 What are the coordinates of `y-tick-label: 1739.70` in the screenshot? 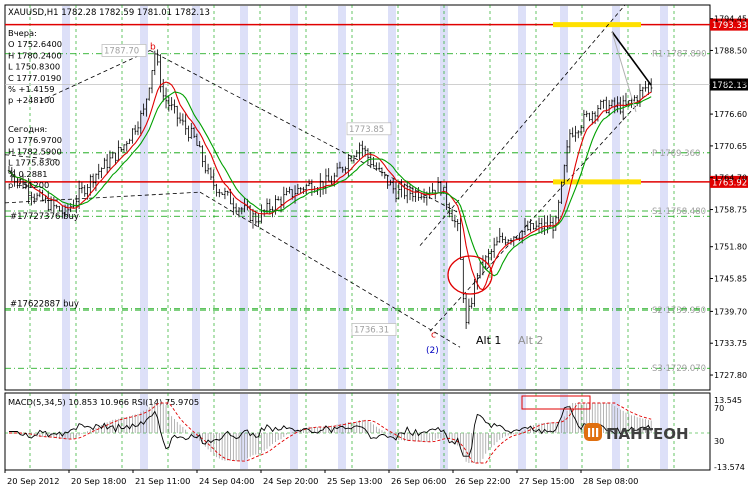 It's located at (730, 311).